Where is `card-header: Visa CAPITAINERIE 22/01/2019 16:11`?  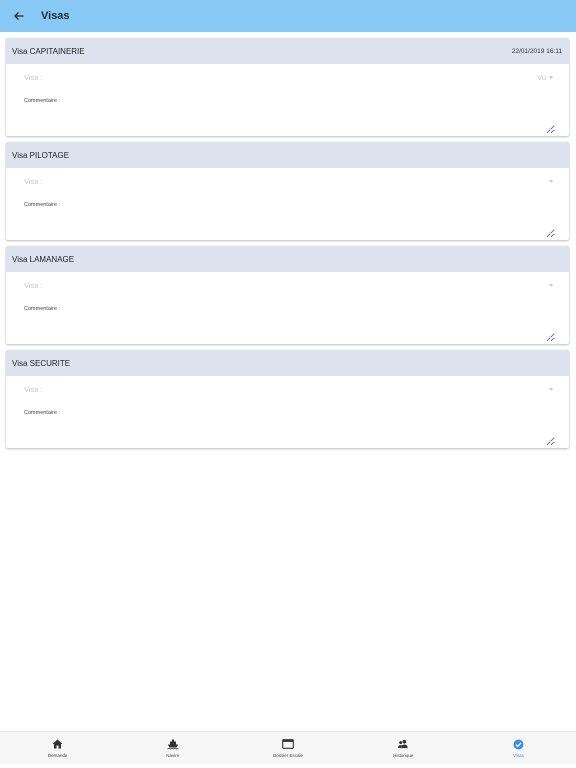 card-header: Visa CAPITAINERIE 22/01/2019 16:11 is located at coordinates (287, 51).